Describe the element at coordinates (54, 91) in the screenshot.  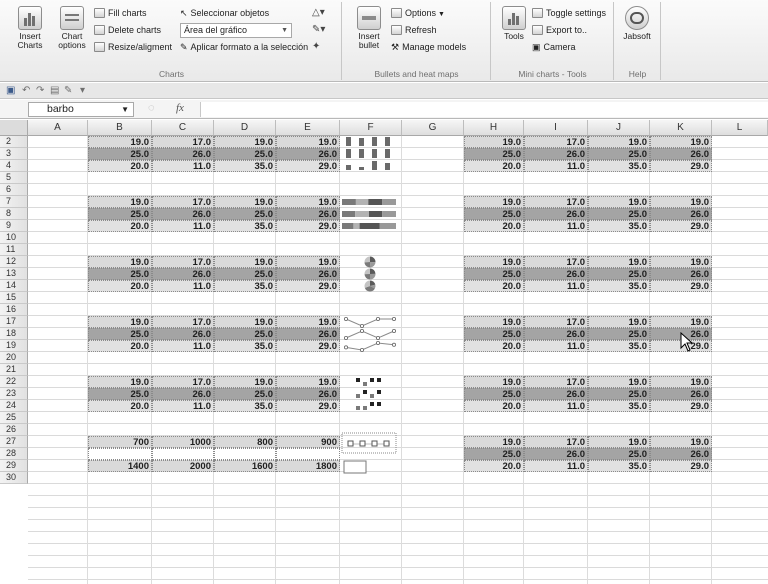
I see `chart-icon: ▤` at that location.